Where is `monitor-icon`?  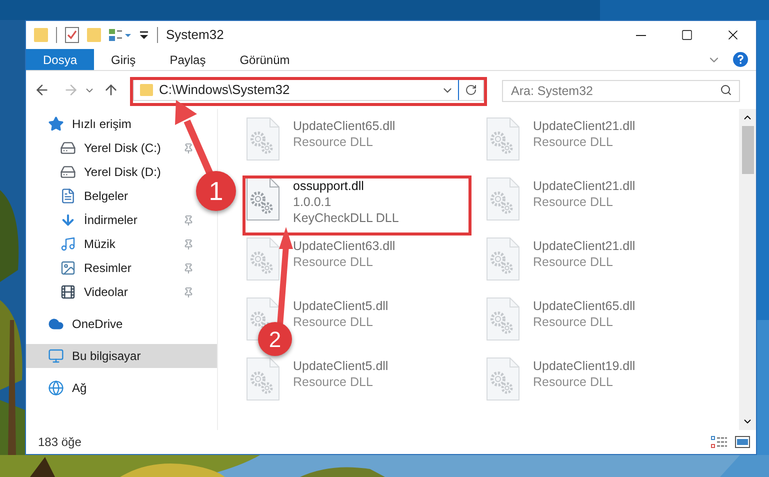
monitor-icon is located at coordinates (56, 356).